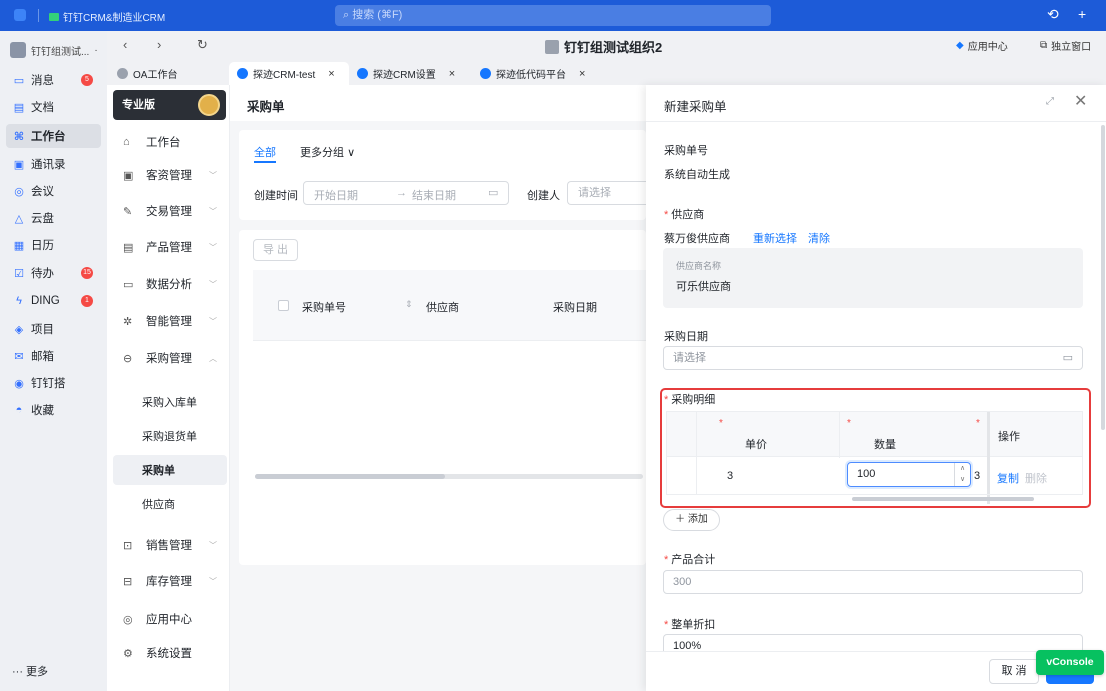 Image resolution: width=1106 pixels, height=691 pixels. I want to click on sidebar-item-favorite: ◓ 收藏, so click(53, 410).